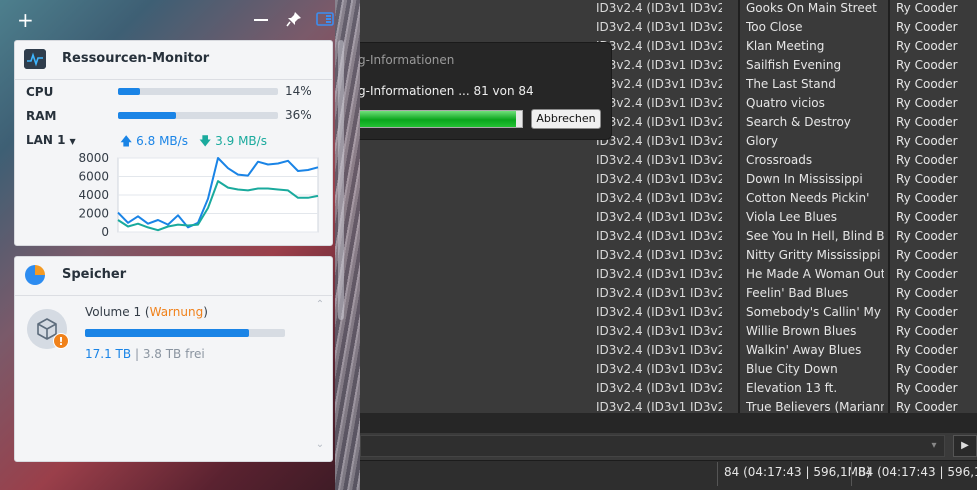 The width and height of the screenshot is (977, 490). Describe the element at coordinates (205, 312) in the screenshot. I see `paren-close: )` at that location.